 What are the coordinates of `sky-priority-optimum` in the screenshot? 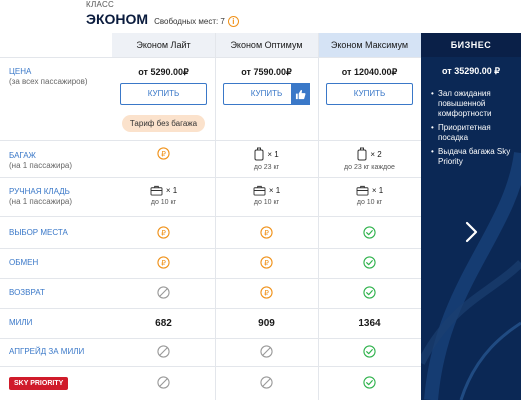 It's located at (266, 385).